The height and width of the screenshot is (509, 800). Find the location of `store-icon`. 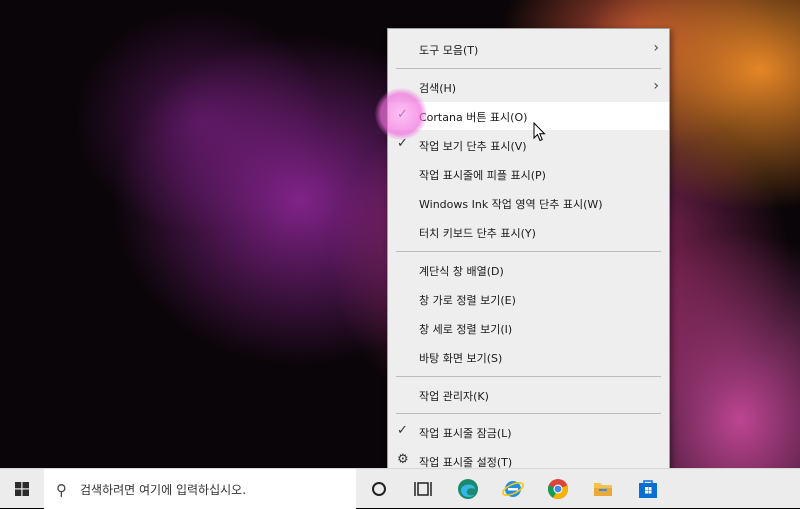

store-icon is located at coordinates (648, 489).